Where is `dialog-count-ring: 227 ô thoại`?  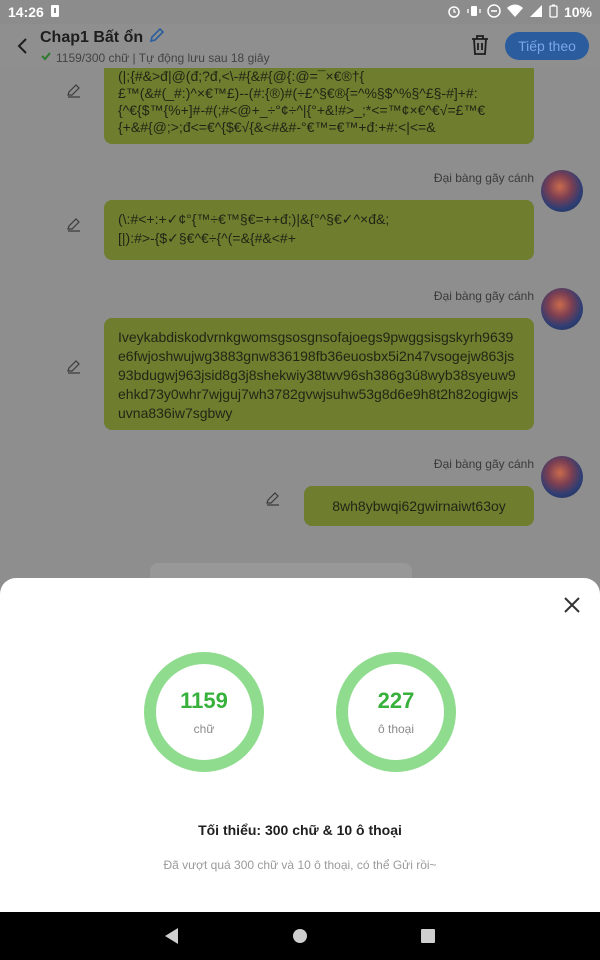
dialog-count-ring: 227 ô thoại is located at coordinates (396, 712).